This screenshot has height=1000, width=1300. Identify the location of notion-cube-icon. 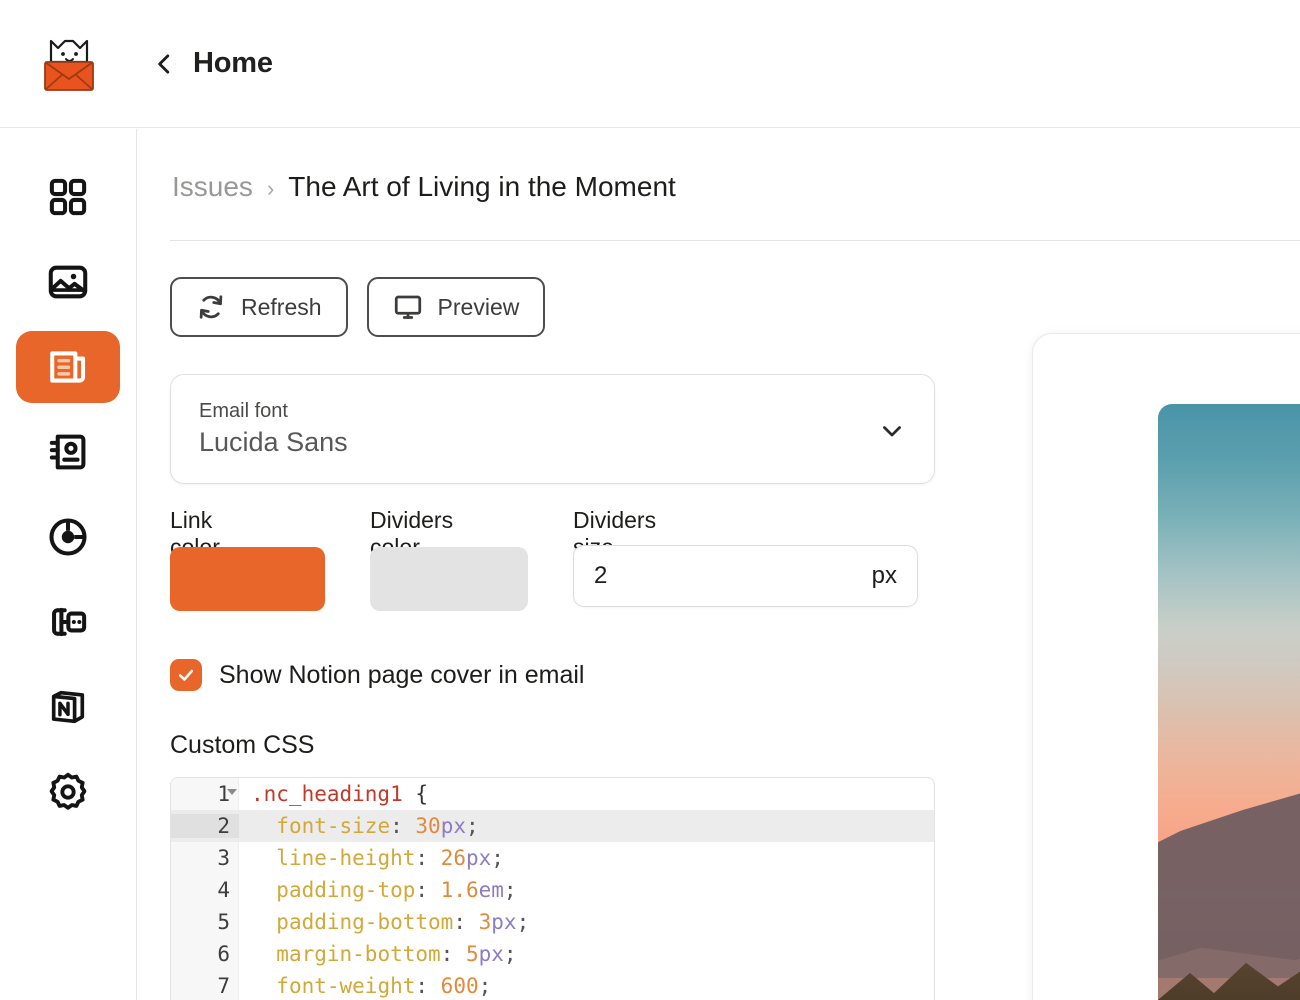
(68, 707).